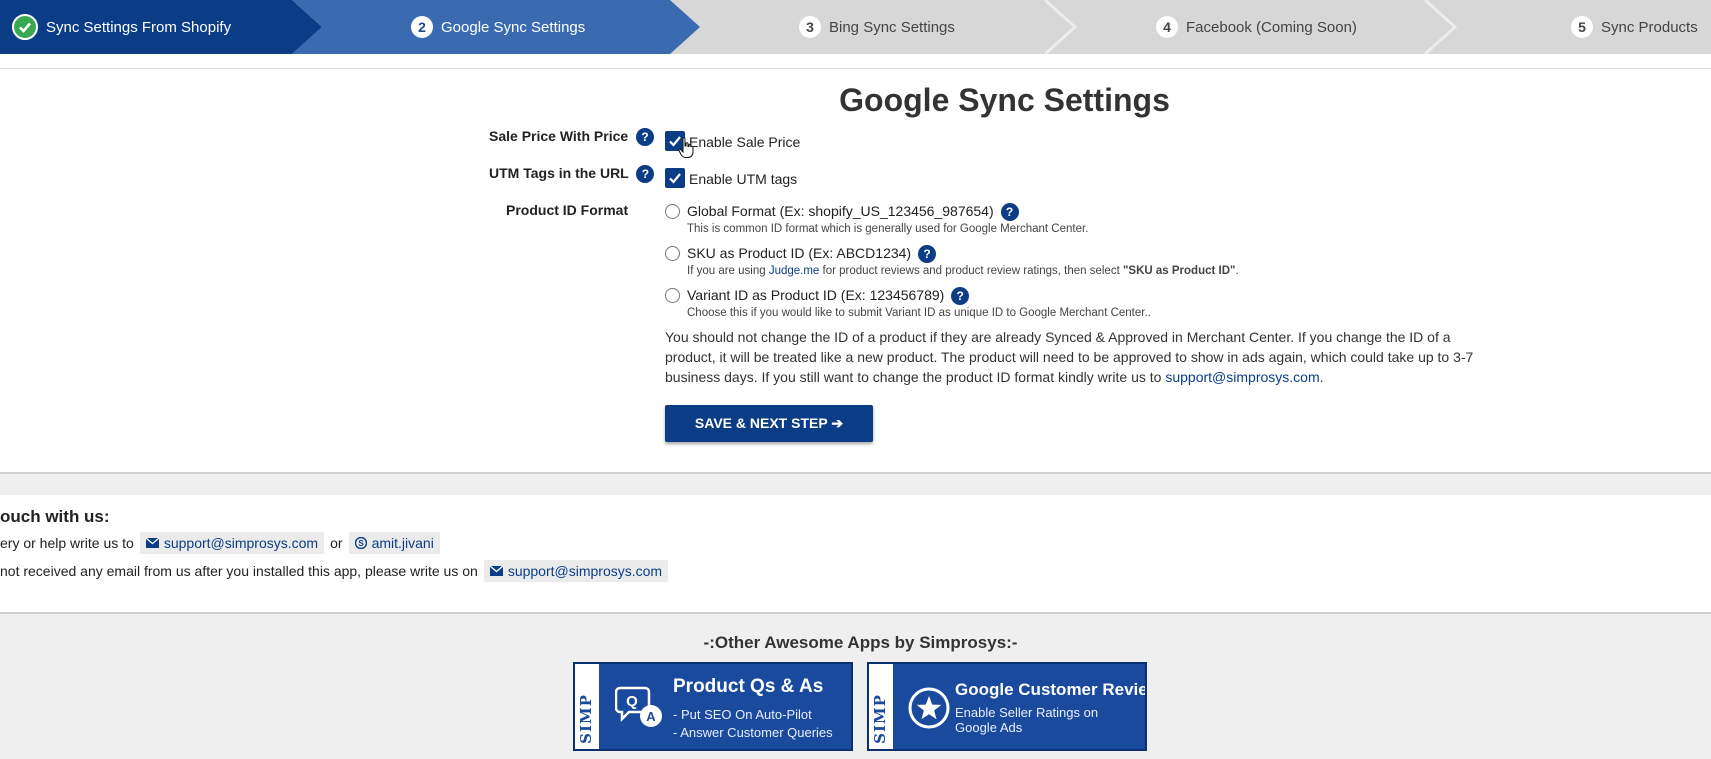  I want to click on app-name: Google Customer Reviews, so click(1051, 689).